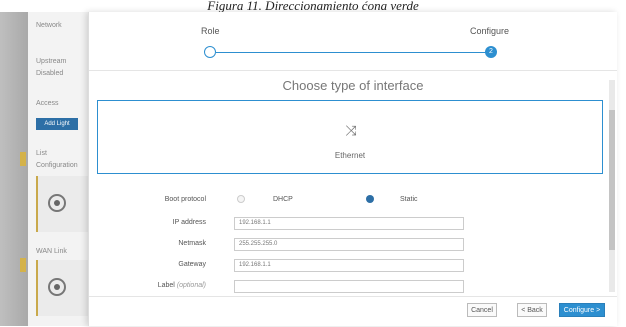 This screenshot has width=626, height=327. I want to click on cancel-button: Cancel, so click(482, 310).